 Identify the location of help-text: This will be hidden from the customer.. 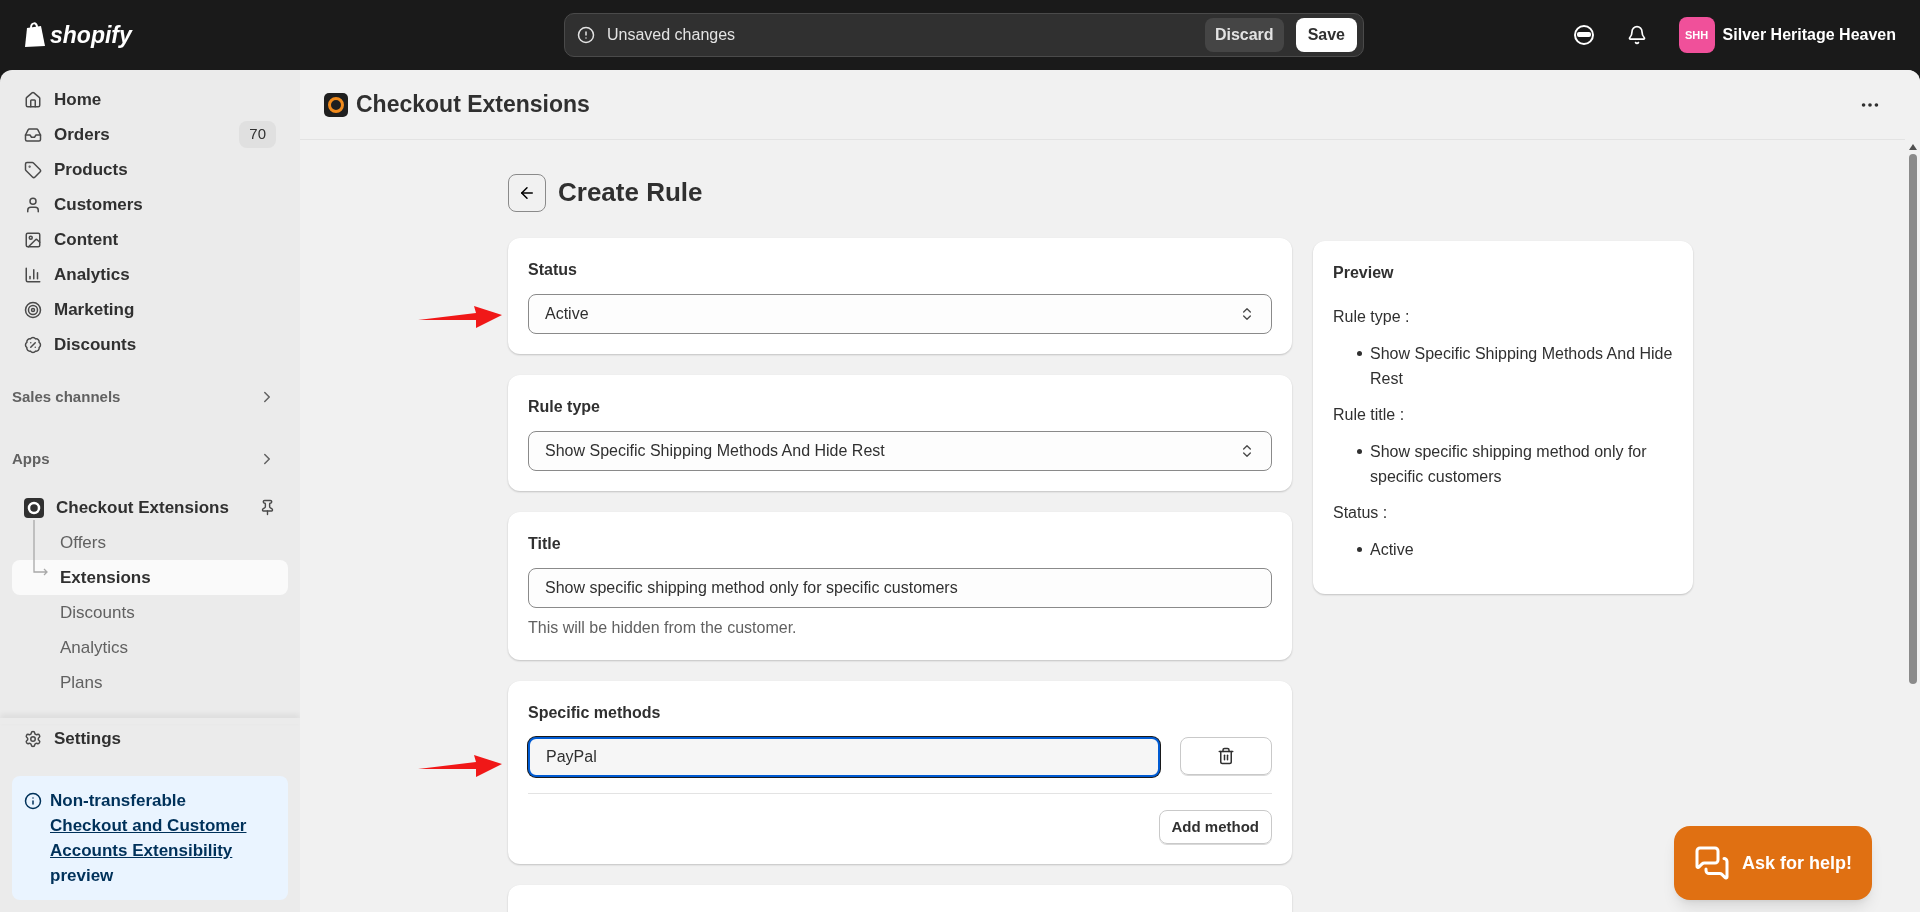
(663, 628).